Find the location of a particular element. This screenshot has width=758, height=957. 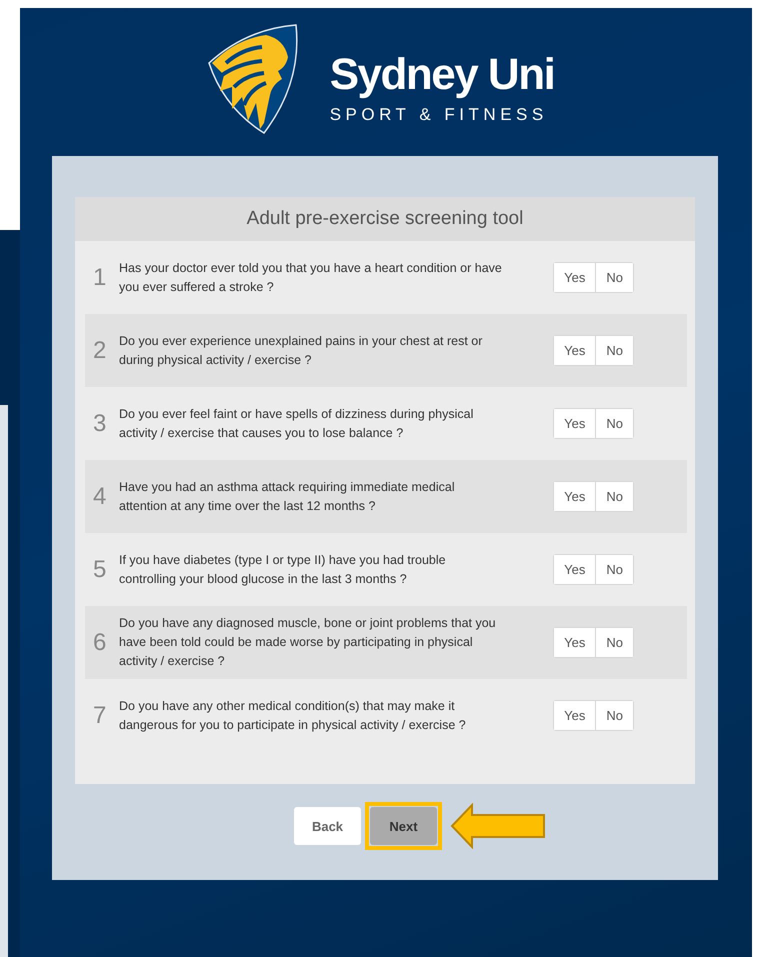

brand-tagline: SPORT & FITNESS is located at coordinates (439, 115).